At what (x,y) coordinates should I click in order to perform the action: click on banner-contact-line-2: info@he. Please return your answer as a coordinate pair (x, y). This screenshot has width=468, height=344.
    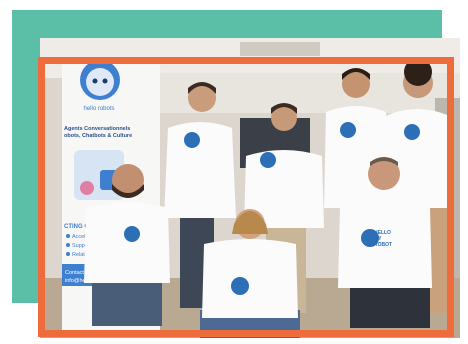
    Looking at the image, I should click on (75, 281).